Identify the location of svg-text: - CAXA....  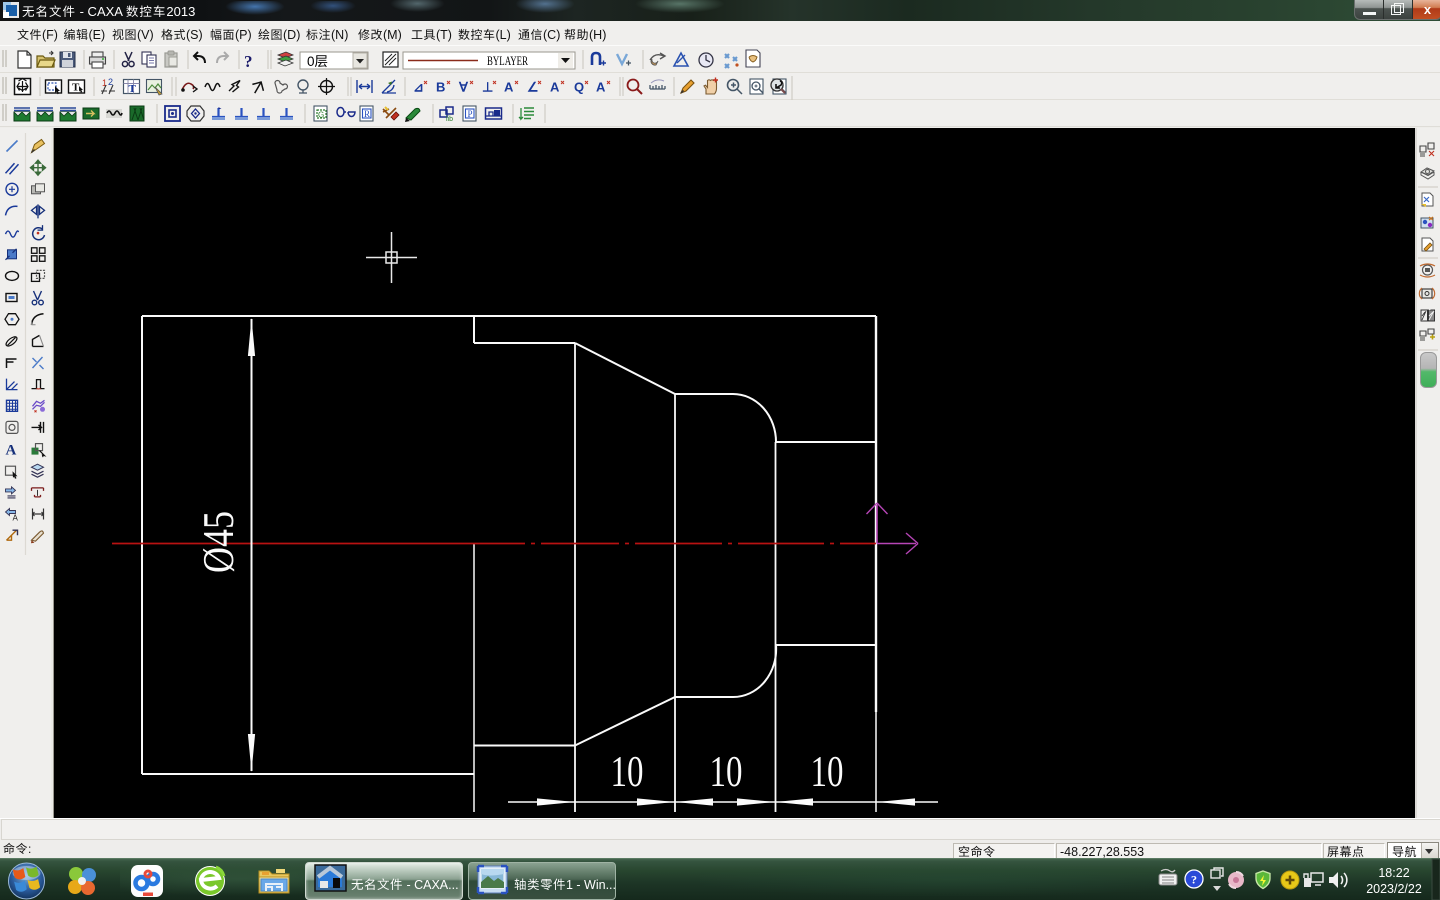
(431, 885).